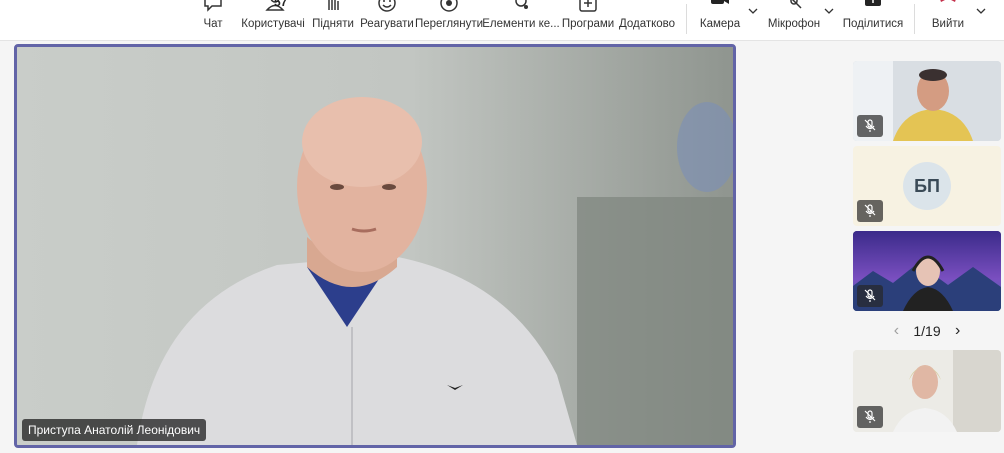 The image size is (1004, 453). Describe the element at coordinates (873, 3) in the screenshot. I see `share-icon` at that location.